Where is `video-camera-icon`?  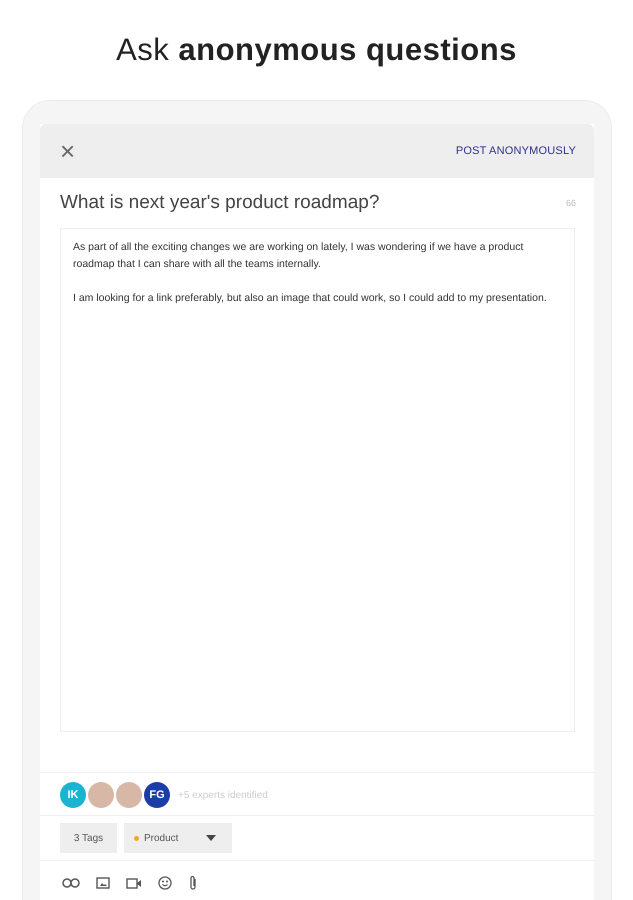
video-camera-icon is located at coordinates (134, 883).